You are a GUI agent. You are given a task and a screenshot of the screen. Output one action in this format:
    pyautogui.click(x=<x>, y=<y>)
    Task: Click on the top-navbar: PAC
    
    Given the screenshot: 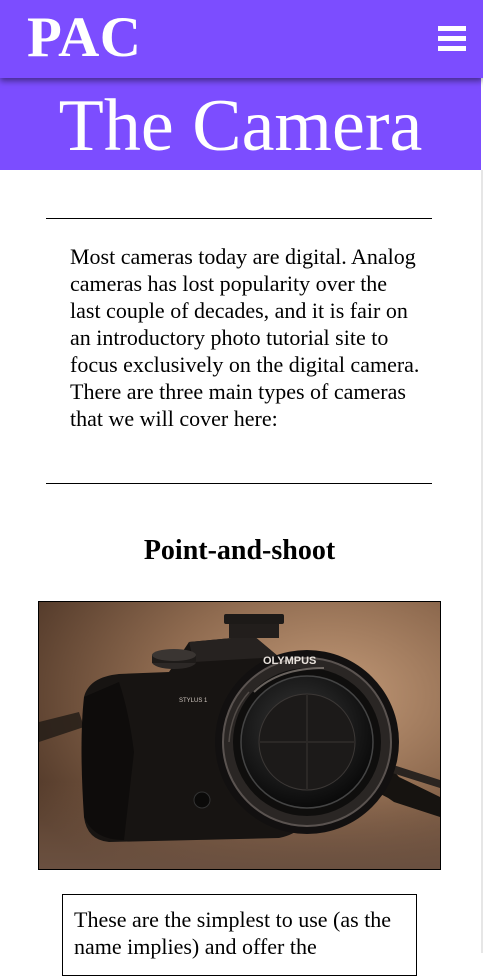 What is the action you would take?
    pyautogui.click(x=241, y=39)
    